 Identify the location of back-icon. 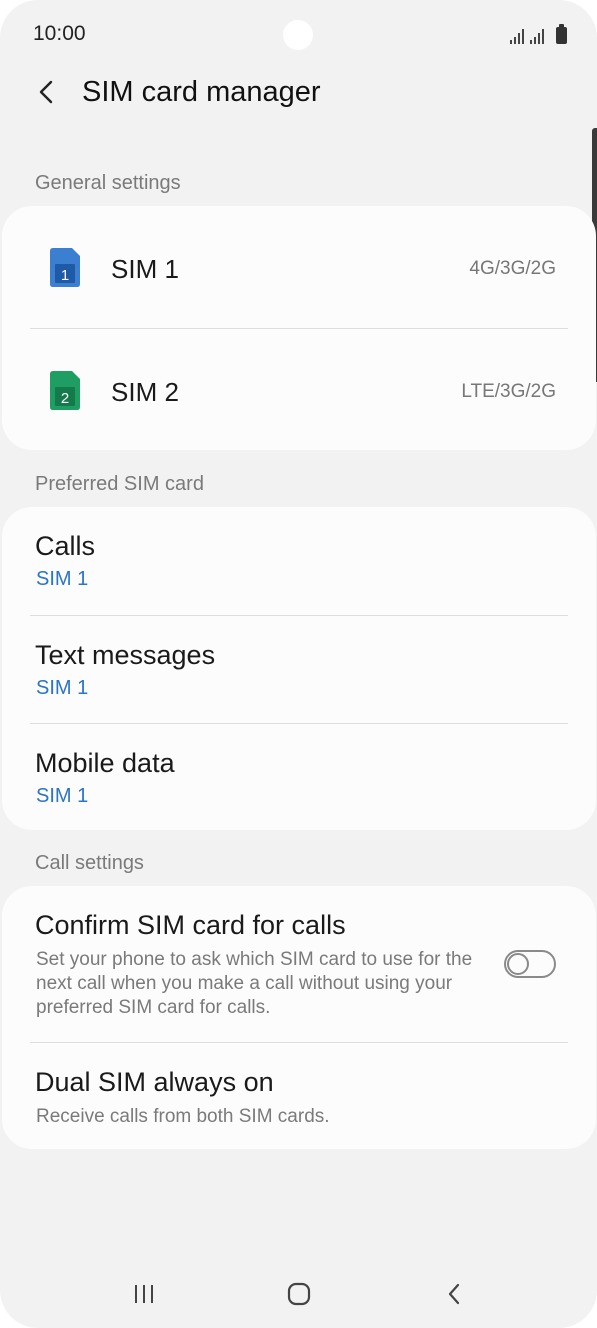
(454, 1294).